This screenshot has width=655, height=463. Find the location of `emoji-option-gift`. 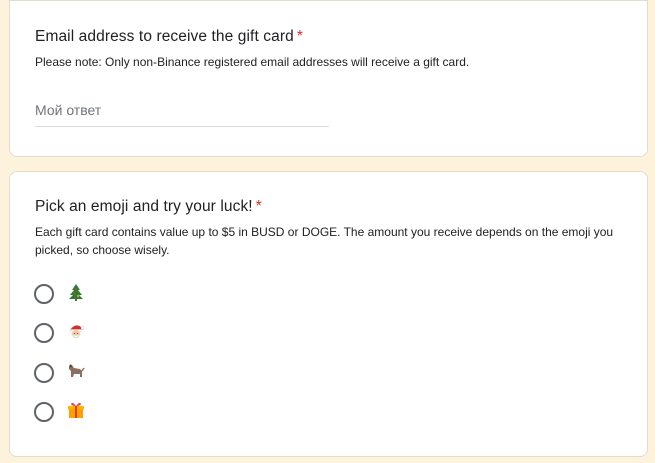

emoji-option-gift is located at coordinates (94, 412).